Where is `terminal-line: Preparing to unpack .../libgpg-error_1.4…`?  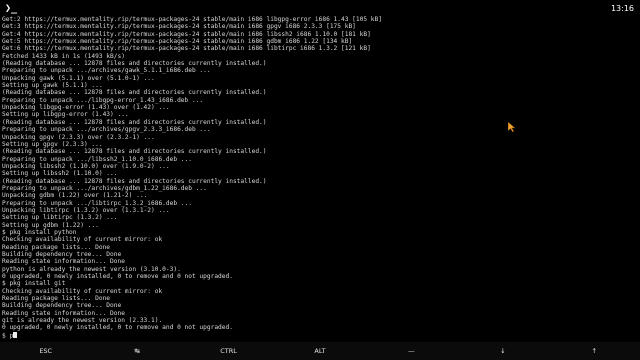 terminal-line: Preparing to unpack .../libgpg-error_1.4… is located at coordinates (103, 100).